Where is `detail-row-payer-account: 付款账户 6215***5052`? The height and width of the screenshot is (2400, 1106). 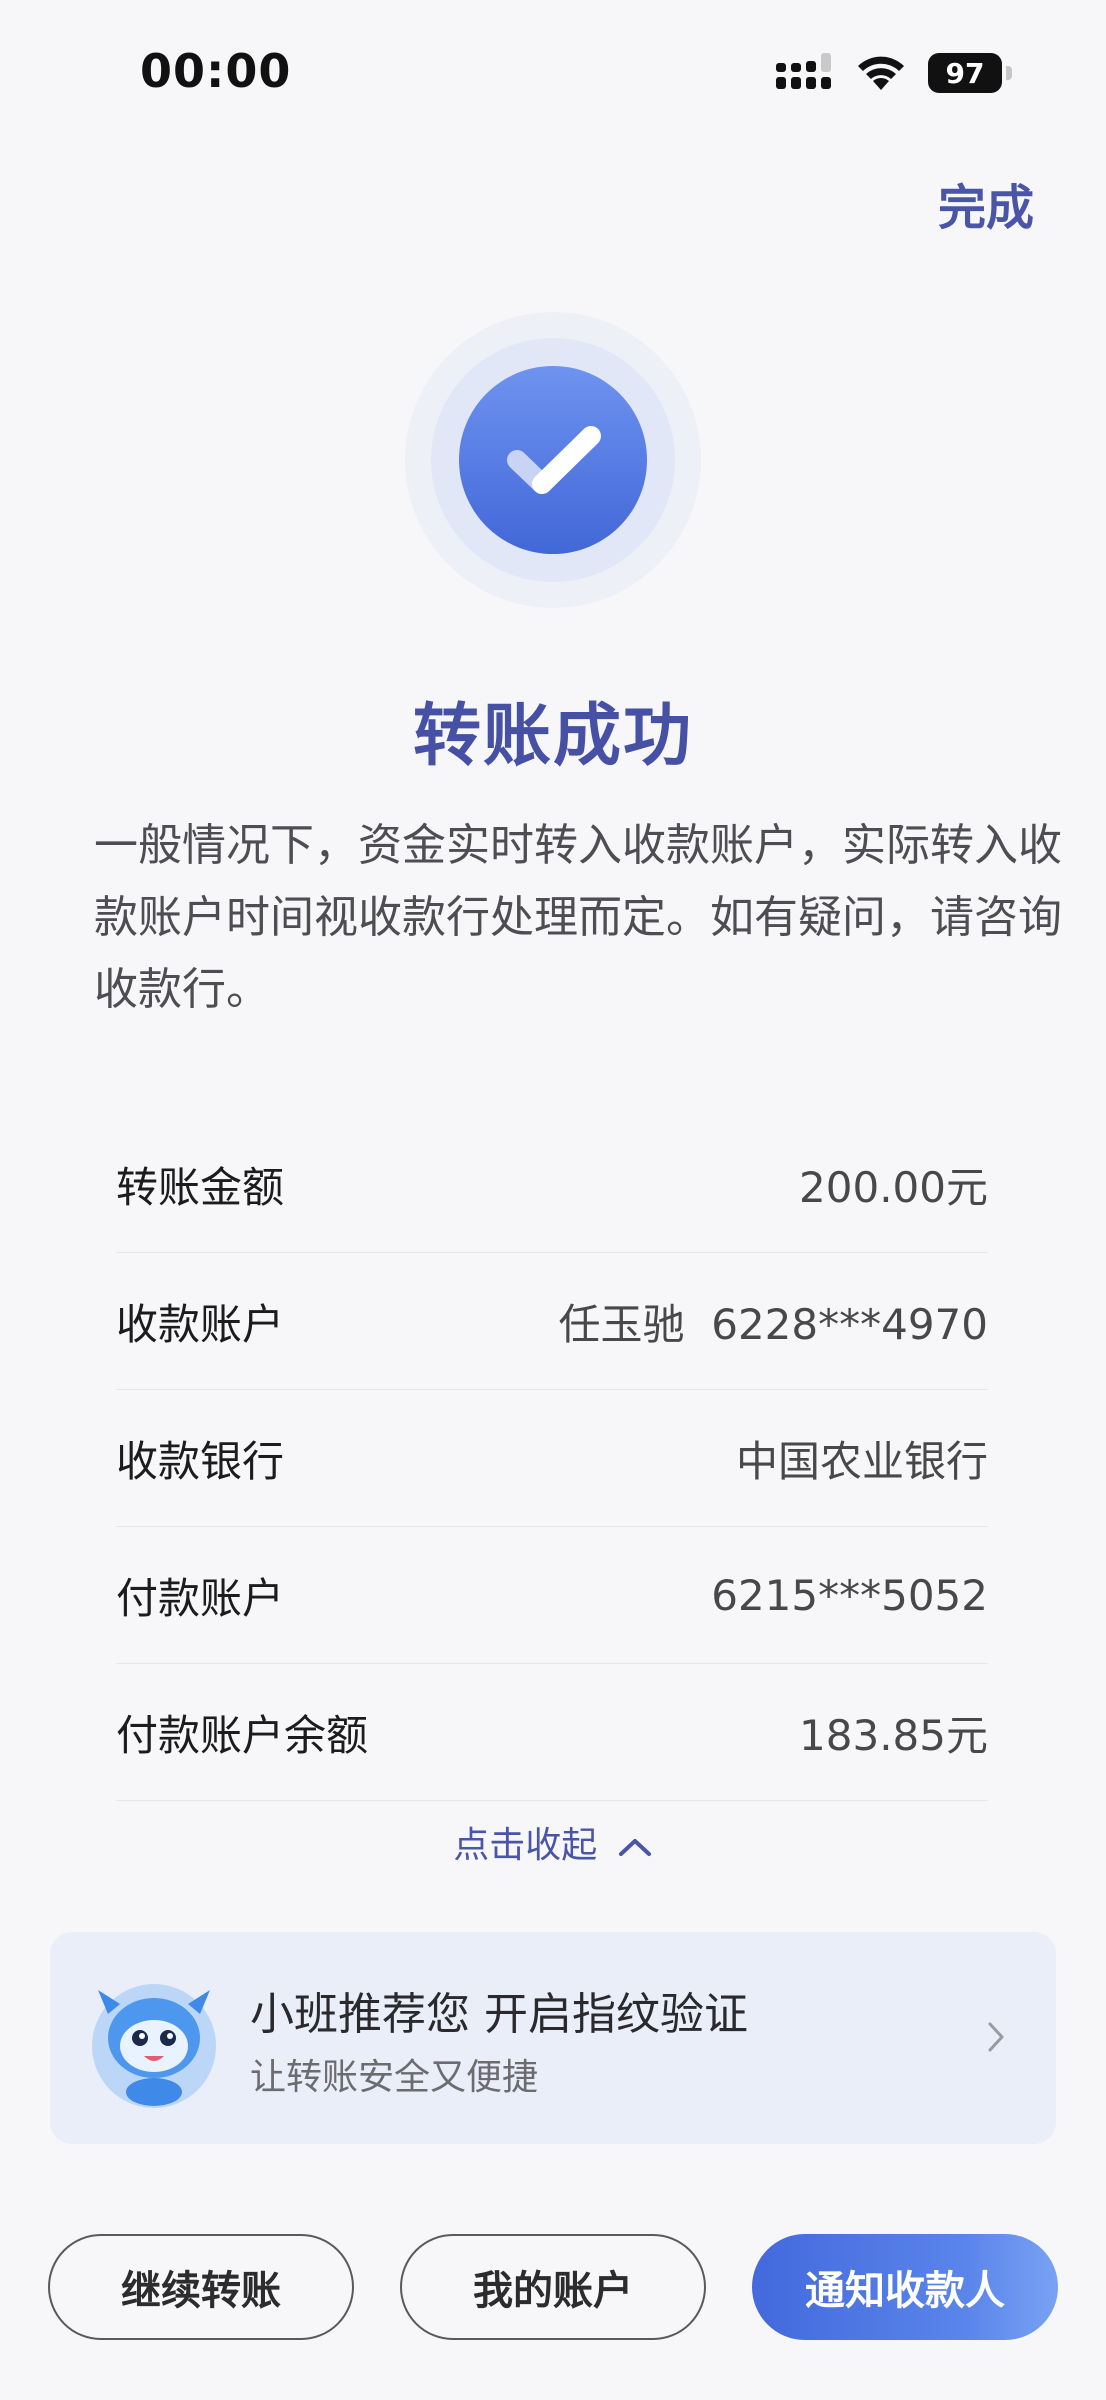 detail-row-payer-account: 付款账户 6215***5052 is located at coordinates (552, 1595).